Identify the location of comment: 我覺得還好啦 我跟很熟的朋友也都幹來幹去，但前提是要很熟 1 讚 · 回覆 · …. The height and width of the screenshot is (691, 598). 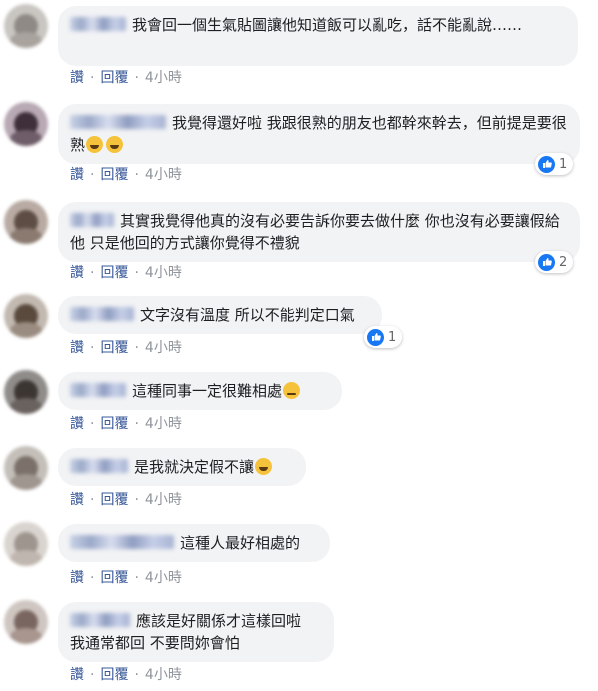
(299, 144).